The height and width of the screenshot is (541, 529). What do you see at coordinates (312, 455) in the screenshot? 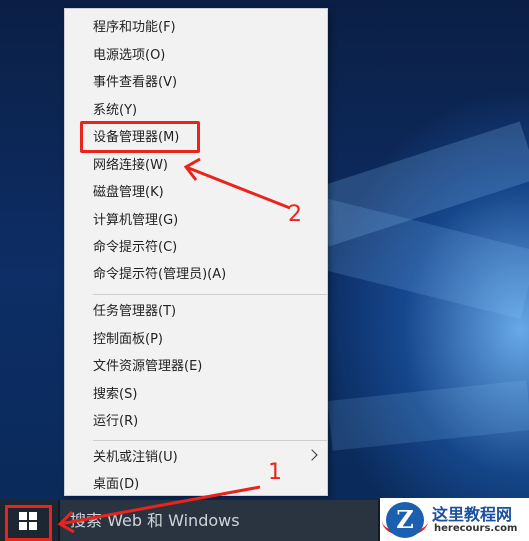
I see `chevron-right-icon` at bounding box center [312, 455].